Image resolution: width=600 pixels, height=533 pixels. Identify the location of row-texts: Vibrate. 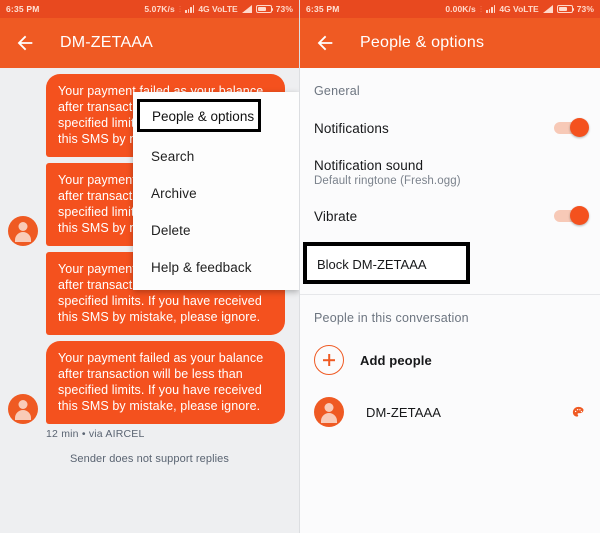
(434, 216).